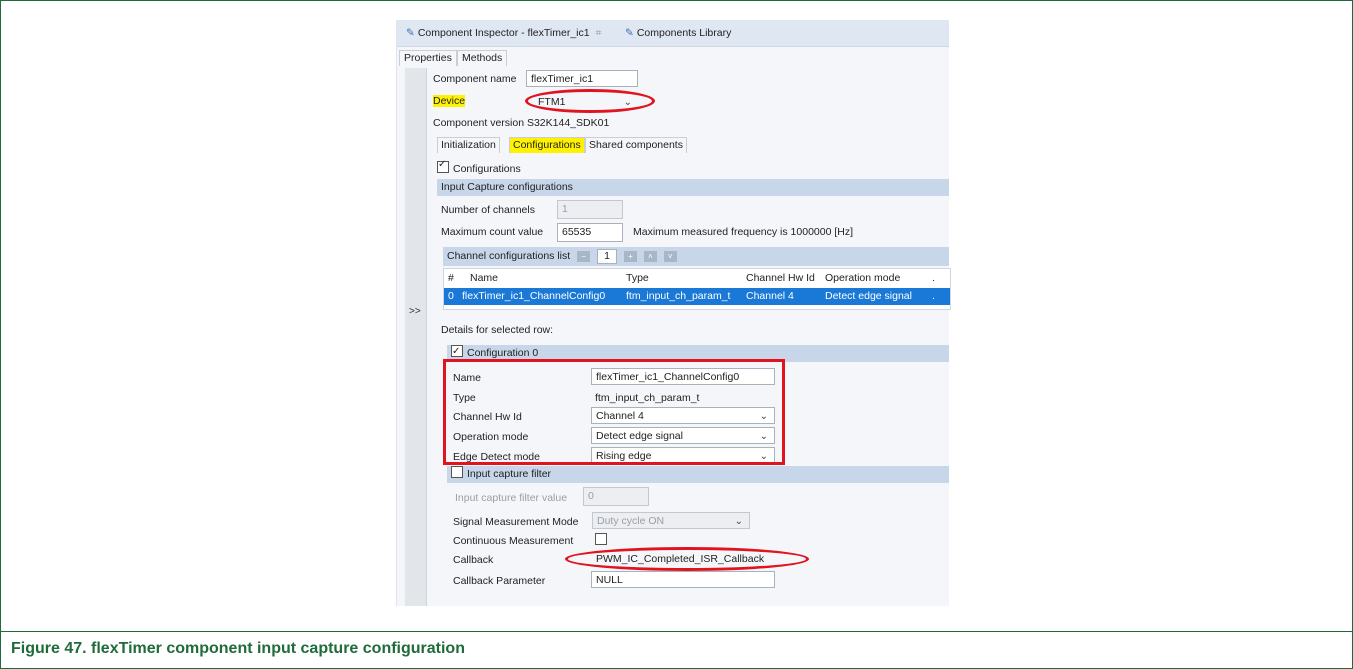  What do you see at coordinates (868, 296) in the screenshot?
I see `table-cell: Detect edge signal` at bounding box center [868, 296].